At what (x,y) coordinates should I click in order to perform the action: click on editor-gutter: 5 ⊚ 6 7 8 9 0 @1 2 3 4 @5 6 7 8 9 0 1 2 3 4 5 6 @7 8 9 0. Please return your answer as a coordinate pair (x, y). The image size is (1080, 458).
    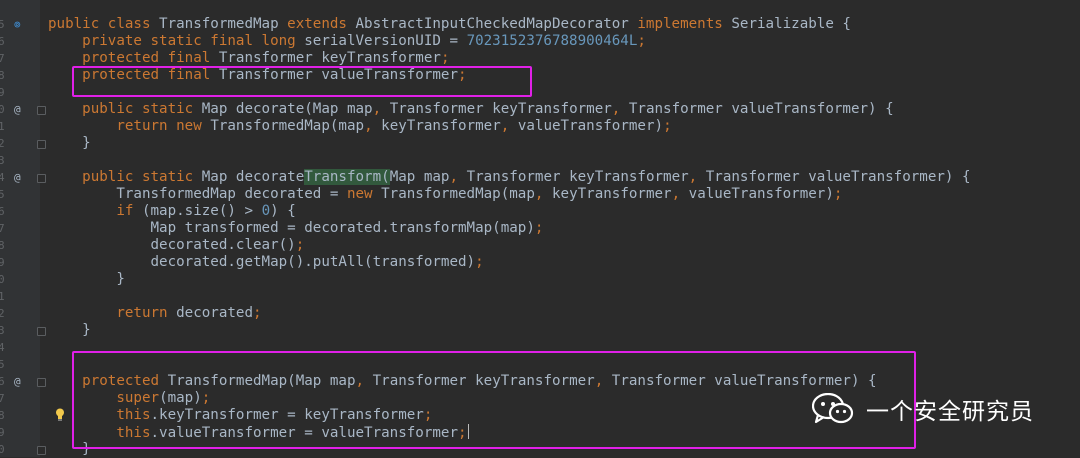
    Looking at the image, I should click on (23, 229).